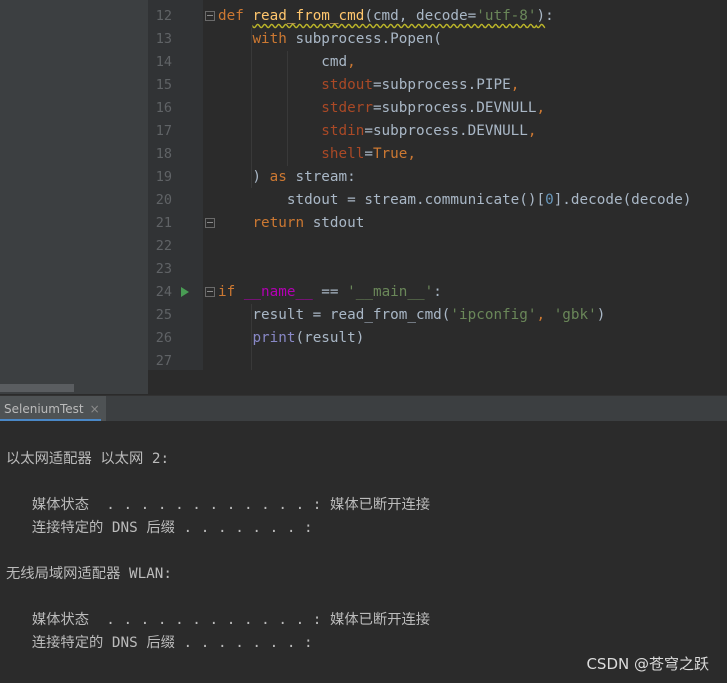  Describe the element at coordinates (317, 154) in the screenshot. I see `code-line: shell=True,` at that location.